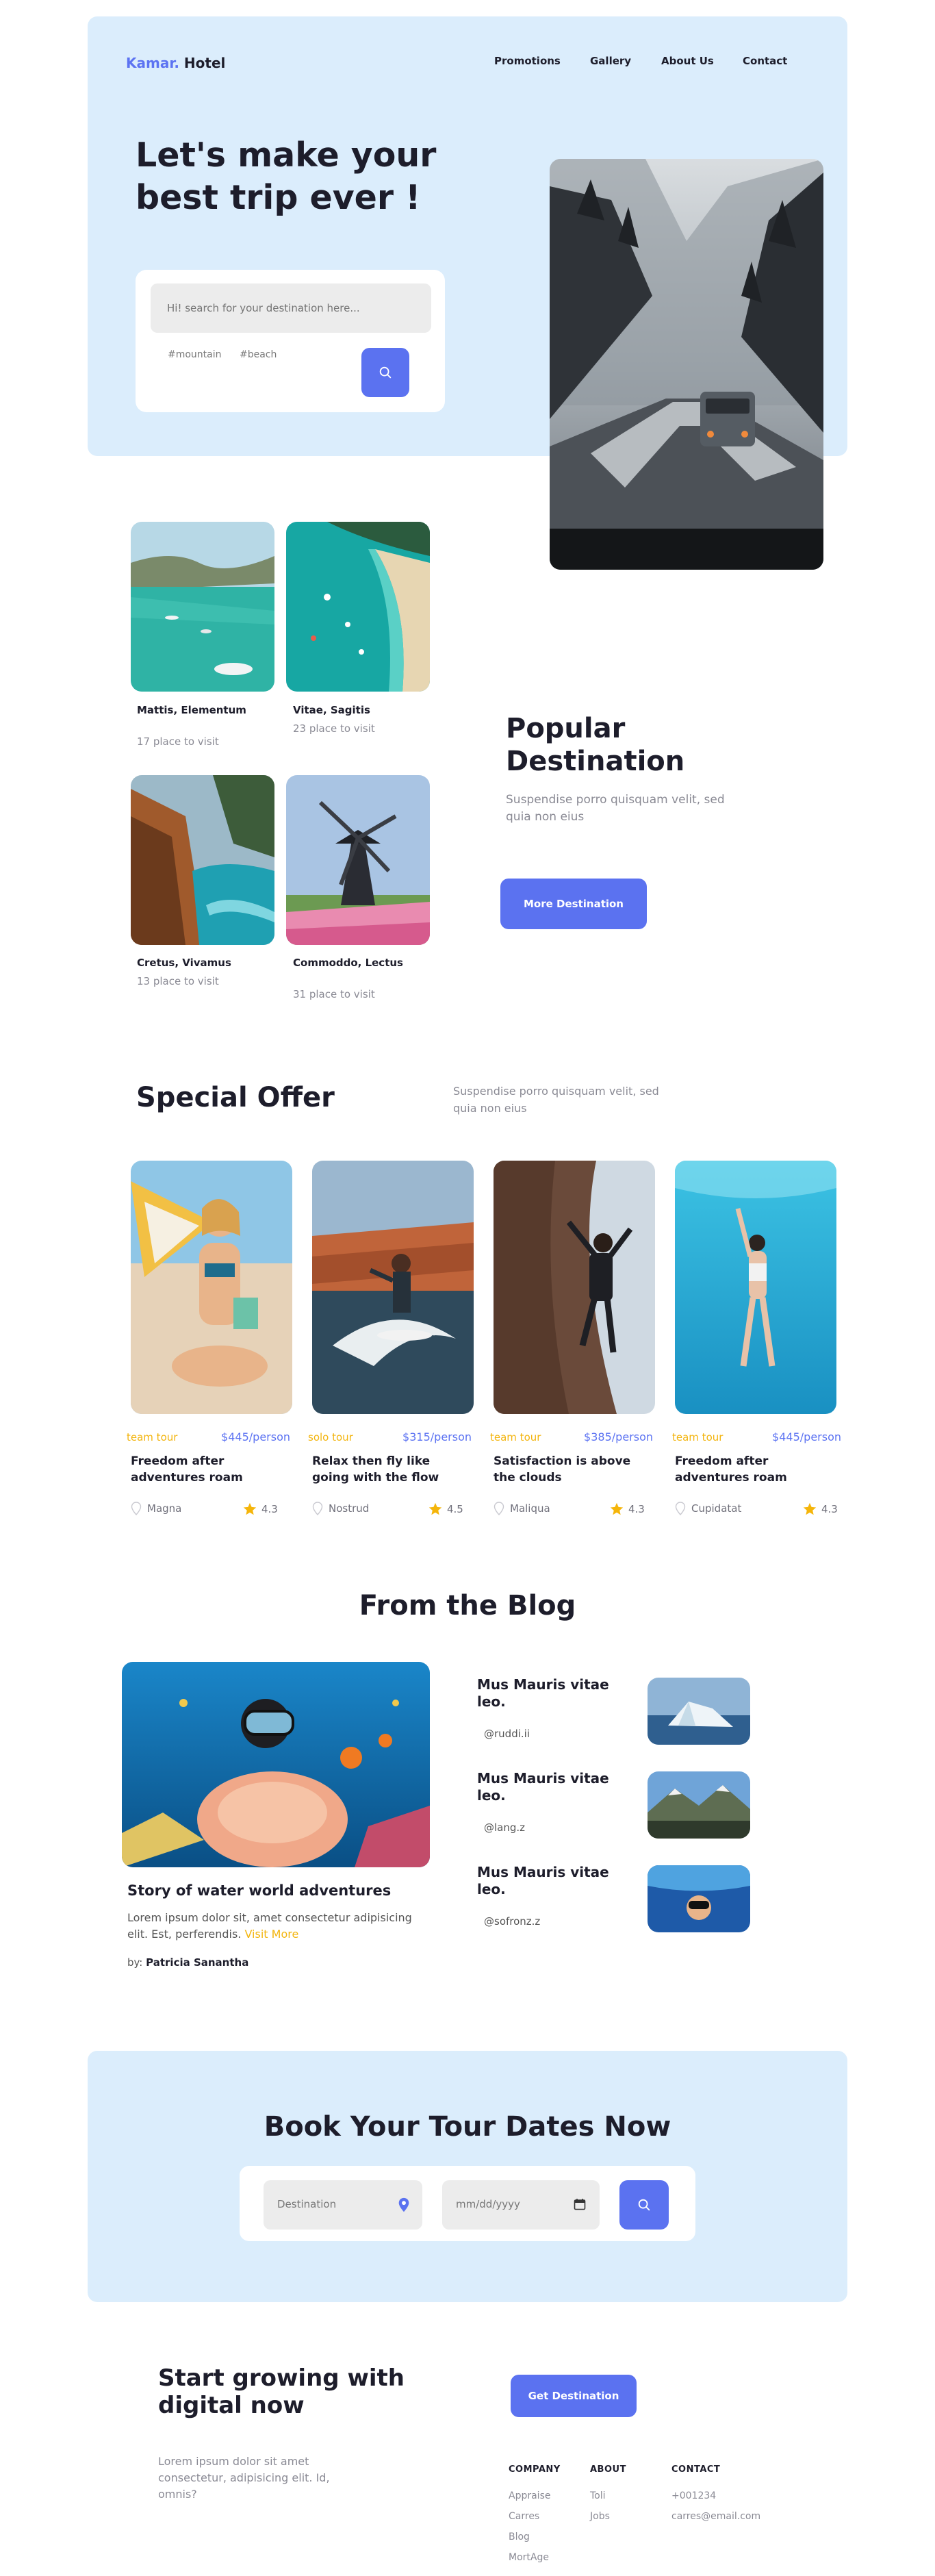 The width and height of the screenshot is (935, 2576). What do you see at coordinates (522, 1508) in the screenshot?
I see `offer-location: Maliqua` at bounding box center [522, 1508].